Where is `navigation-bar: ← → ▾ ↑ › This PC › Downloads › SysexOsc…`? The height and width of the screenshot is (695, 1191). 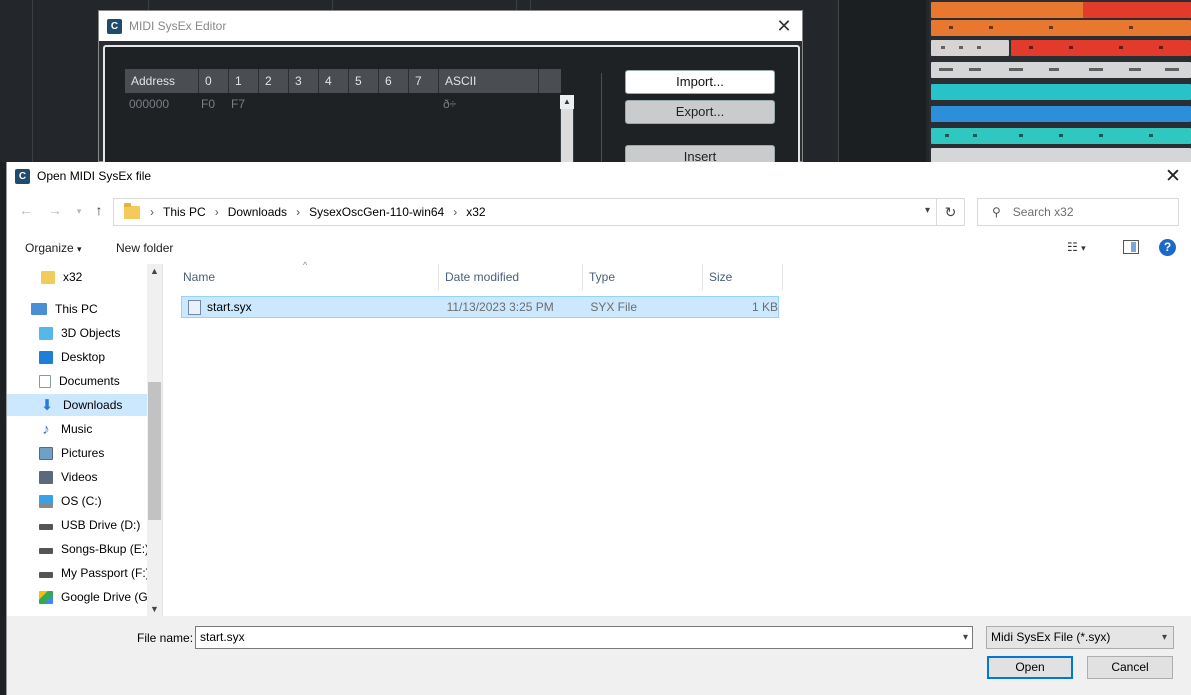 navigation-bar: ← → ▾ ↑ › This PC › Downloads › SysexOsc… is located at coordinates (599, 212).